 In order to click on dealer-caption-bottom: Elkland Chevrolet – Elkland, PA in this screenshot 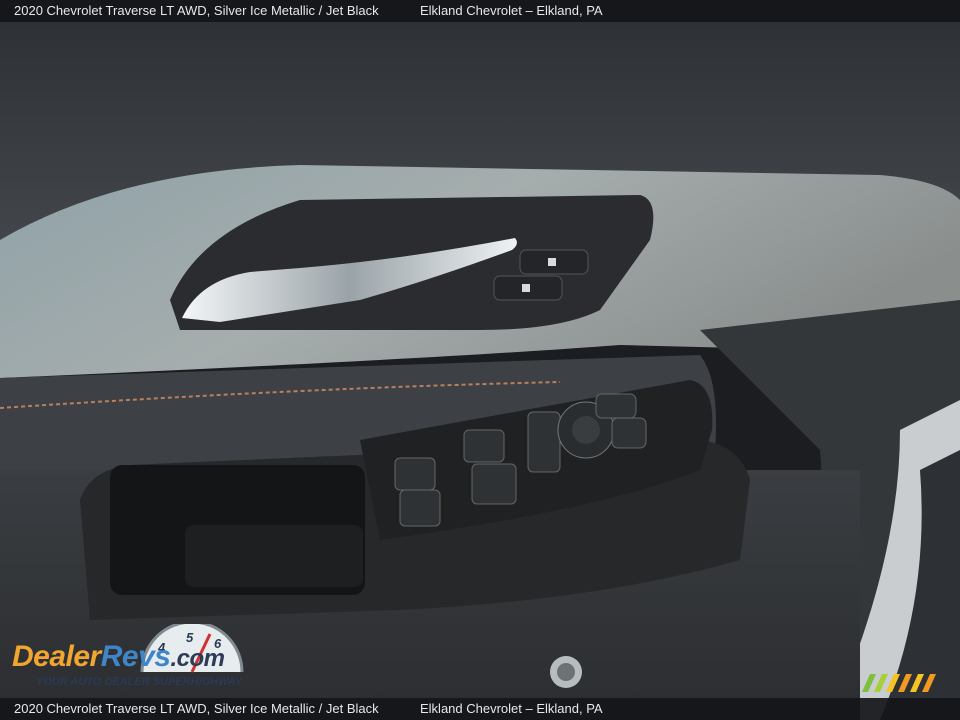, I will do `click(511, 708)`.